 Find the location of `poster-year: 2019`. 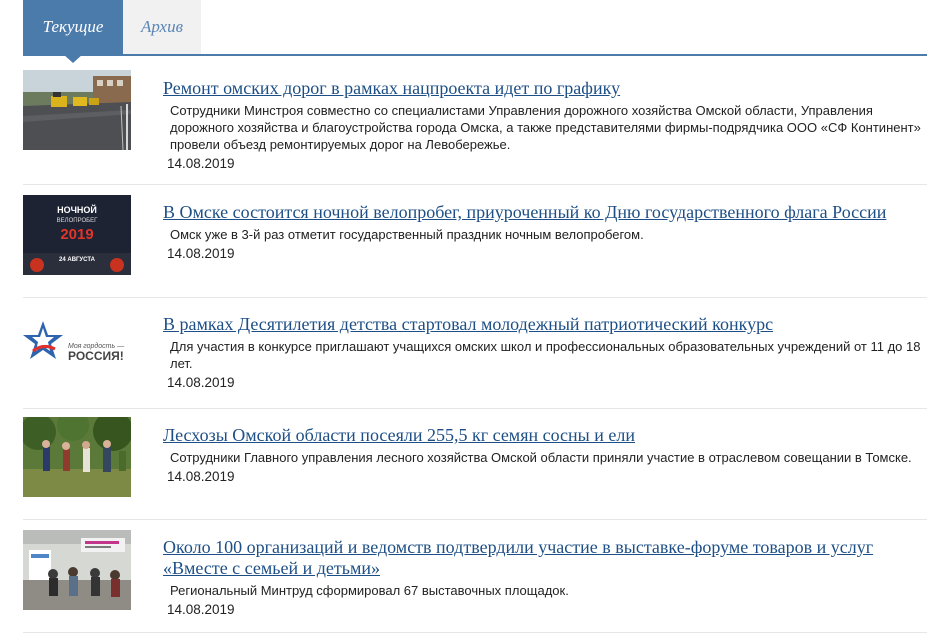

poster-year: 2019 is located at coordinates (76, 234).